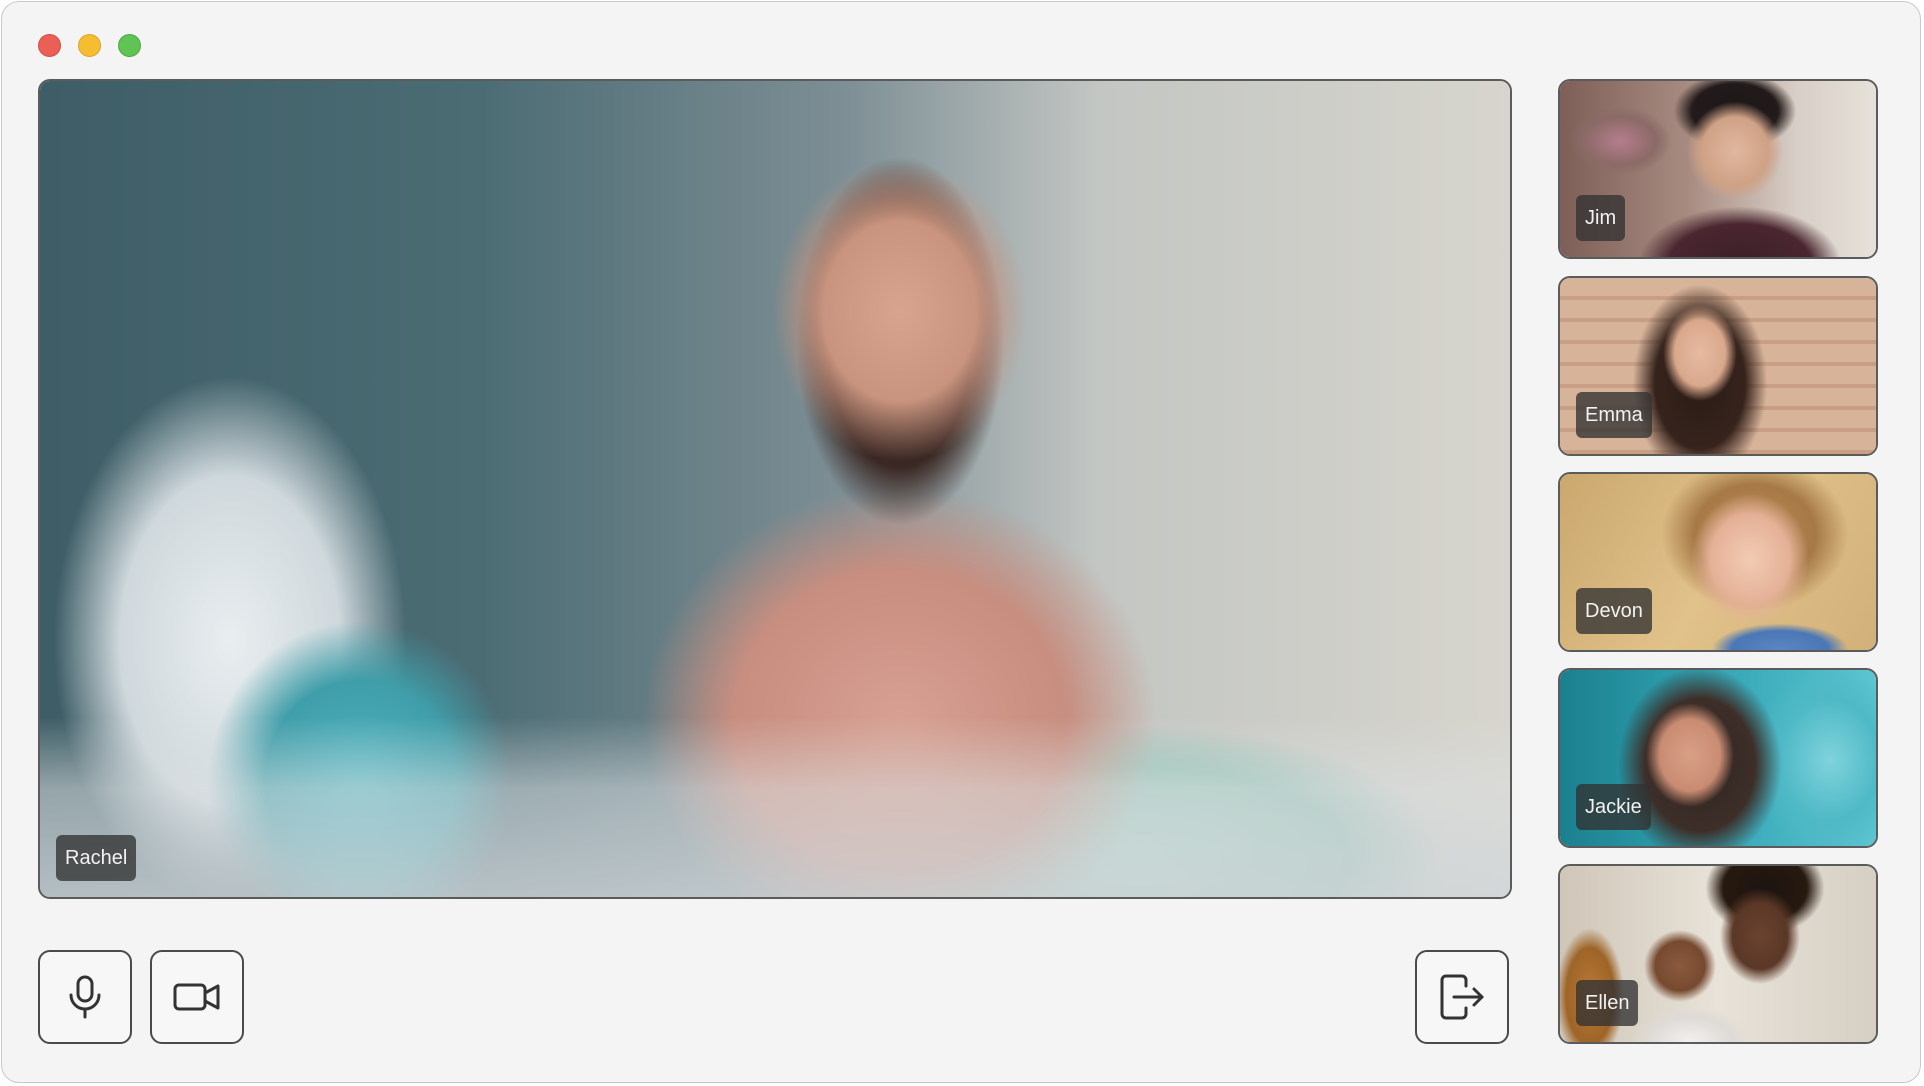 Image resolution: width=1924 pixels, height=1086 pixels. I want to click on microphone-button, so click(85, 997).